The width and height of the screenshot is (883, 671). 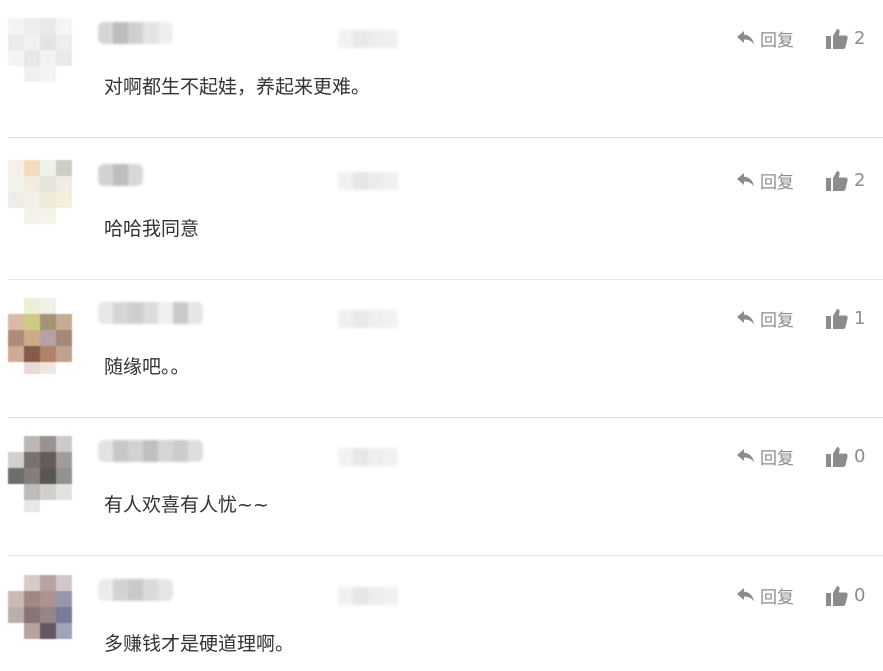 What do you see at coordinates (199, 644) in the screenshot?
I see `comment-text: 多赚钱才是硬道理啊。` at bounding box center [199, 644].